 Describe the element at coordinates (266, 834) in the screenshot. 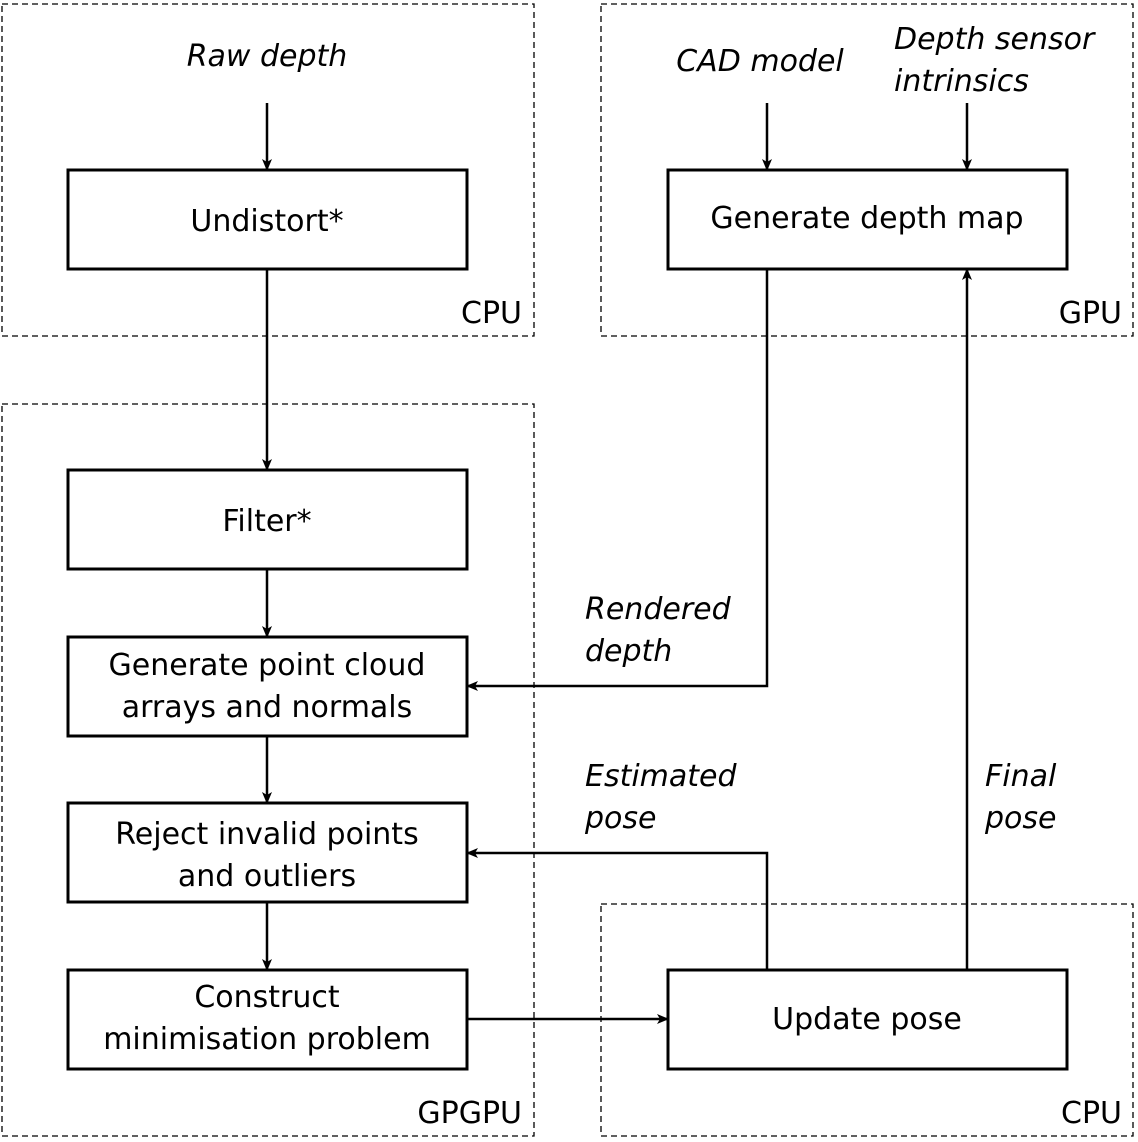

I see `reject-label-1: Reject invalid points` at that location.